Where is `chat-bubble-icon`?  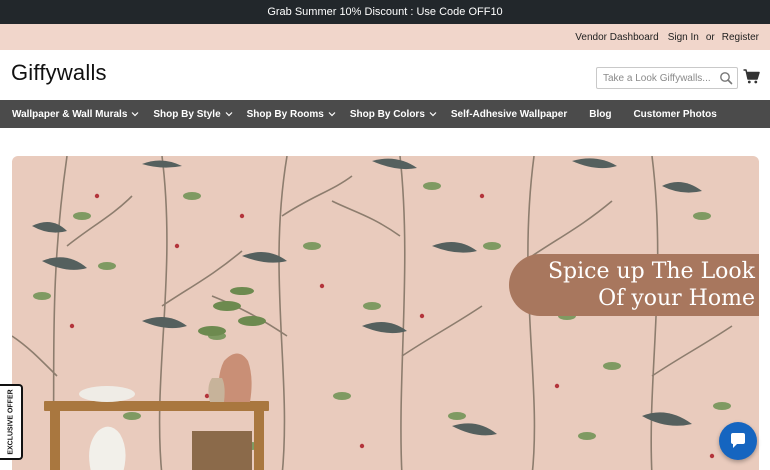
chat-bubble-icon is located at coordinates (738, 440).